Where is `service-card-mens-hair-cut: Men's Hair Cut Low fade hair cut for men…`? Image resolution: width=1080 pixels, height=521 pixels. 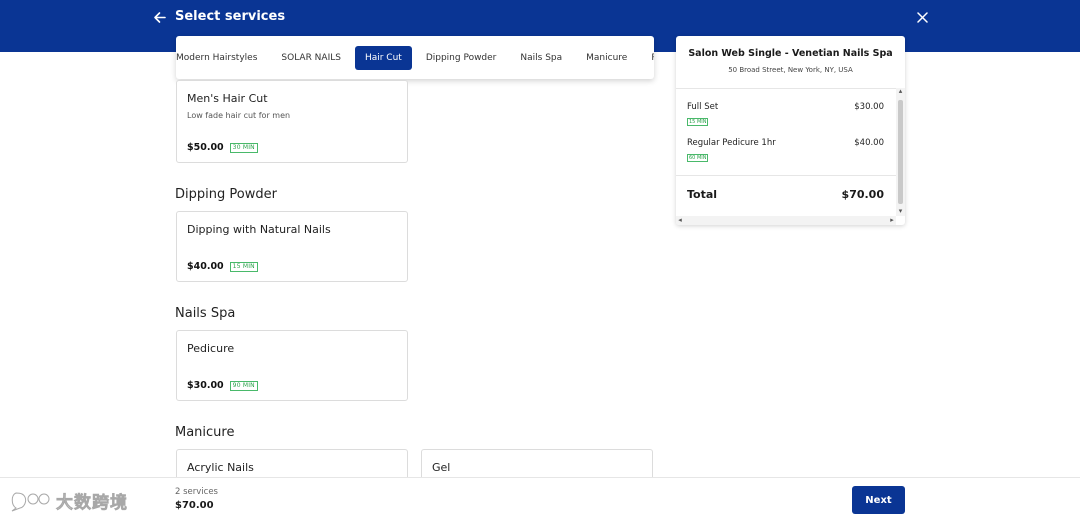 service-card-mens-hair-cut: Men's Hair Cut Low fade hair cut for men… is located at coordinates (292, 121).